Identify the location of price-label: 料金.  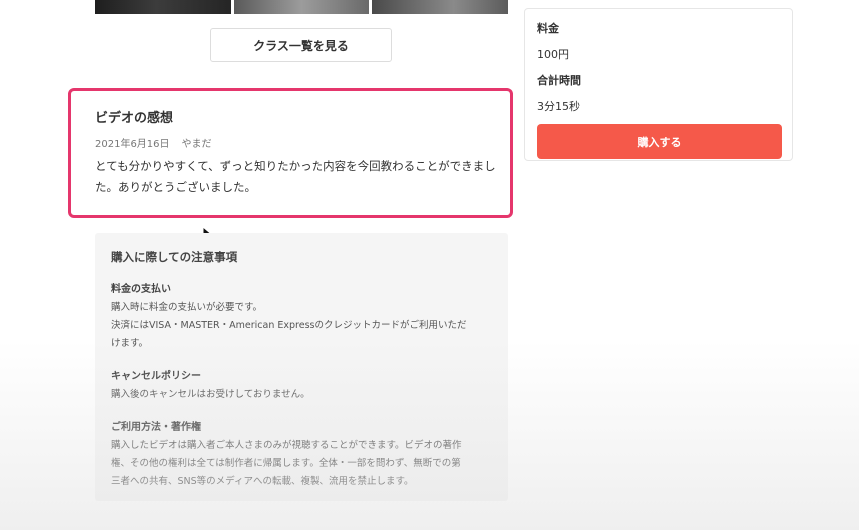
(548, 28).